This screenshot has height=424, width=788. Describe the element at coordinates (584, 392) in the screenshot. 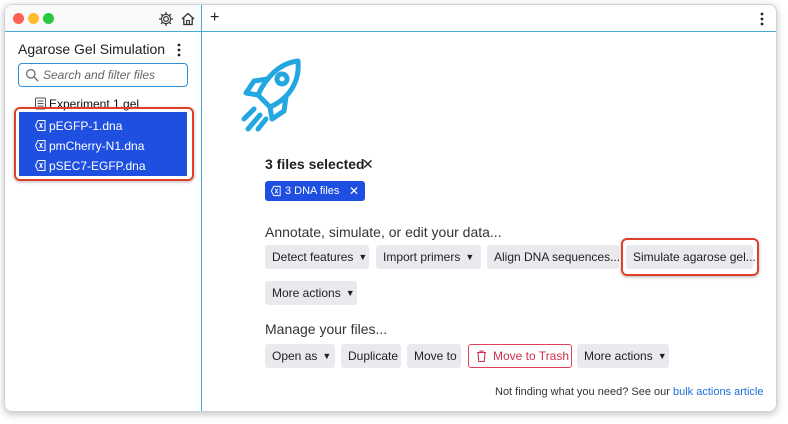

I see `footer-text: Not finding what you need? See our` at that location.